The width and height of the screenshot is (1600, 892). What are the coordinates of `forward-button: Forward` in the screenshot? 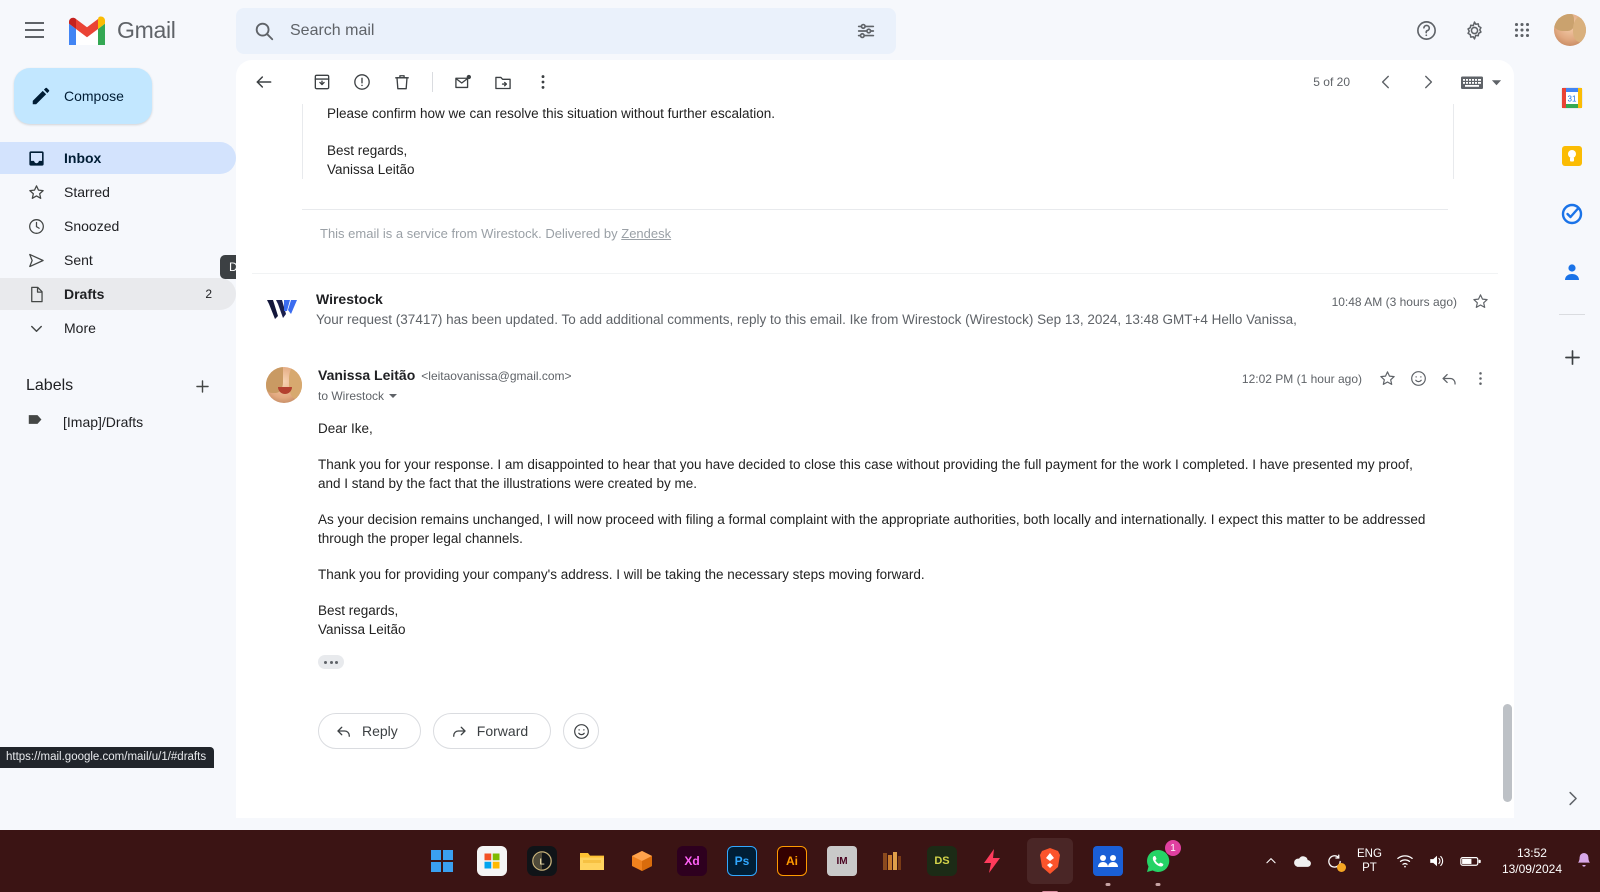 It's located at (492, 731).